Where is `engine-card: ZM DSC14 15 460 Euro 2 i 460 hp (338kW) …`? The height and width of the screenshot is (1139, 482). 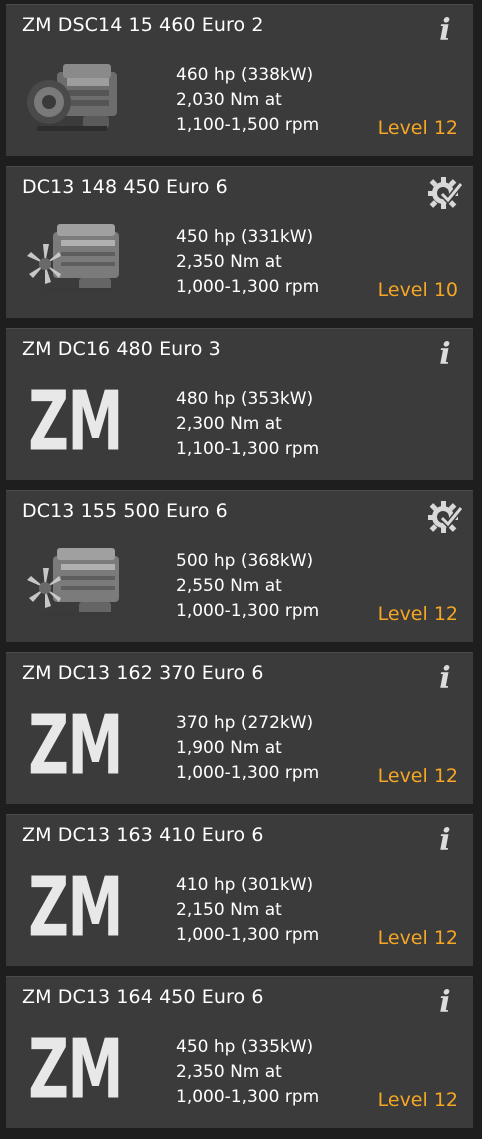 engine-card: ZM DSC14 15 460 Euro 2 i 460 hp (338kW) … is located at coordinates (239, 80).